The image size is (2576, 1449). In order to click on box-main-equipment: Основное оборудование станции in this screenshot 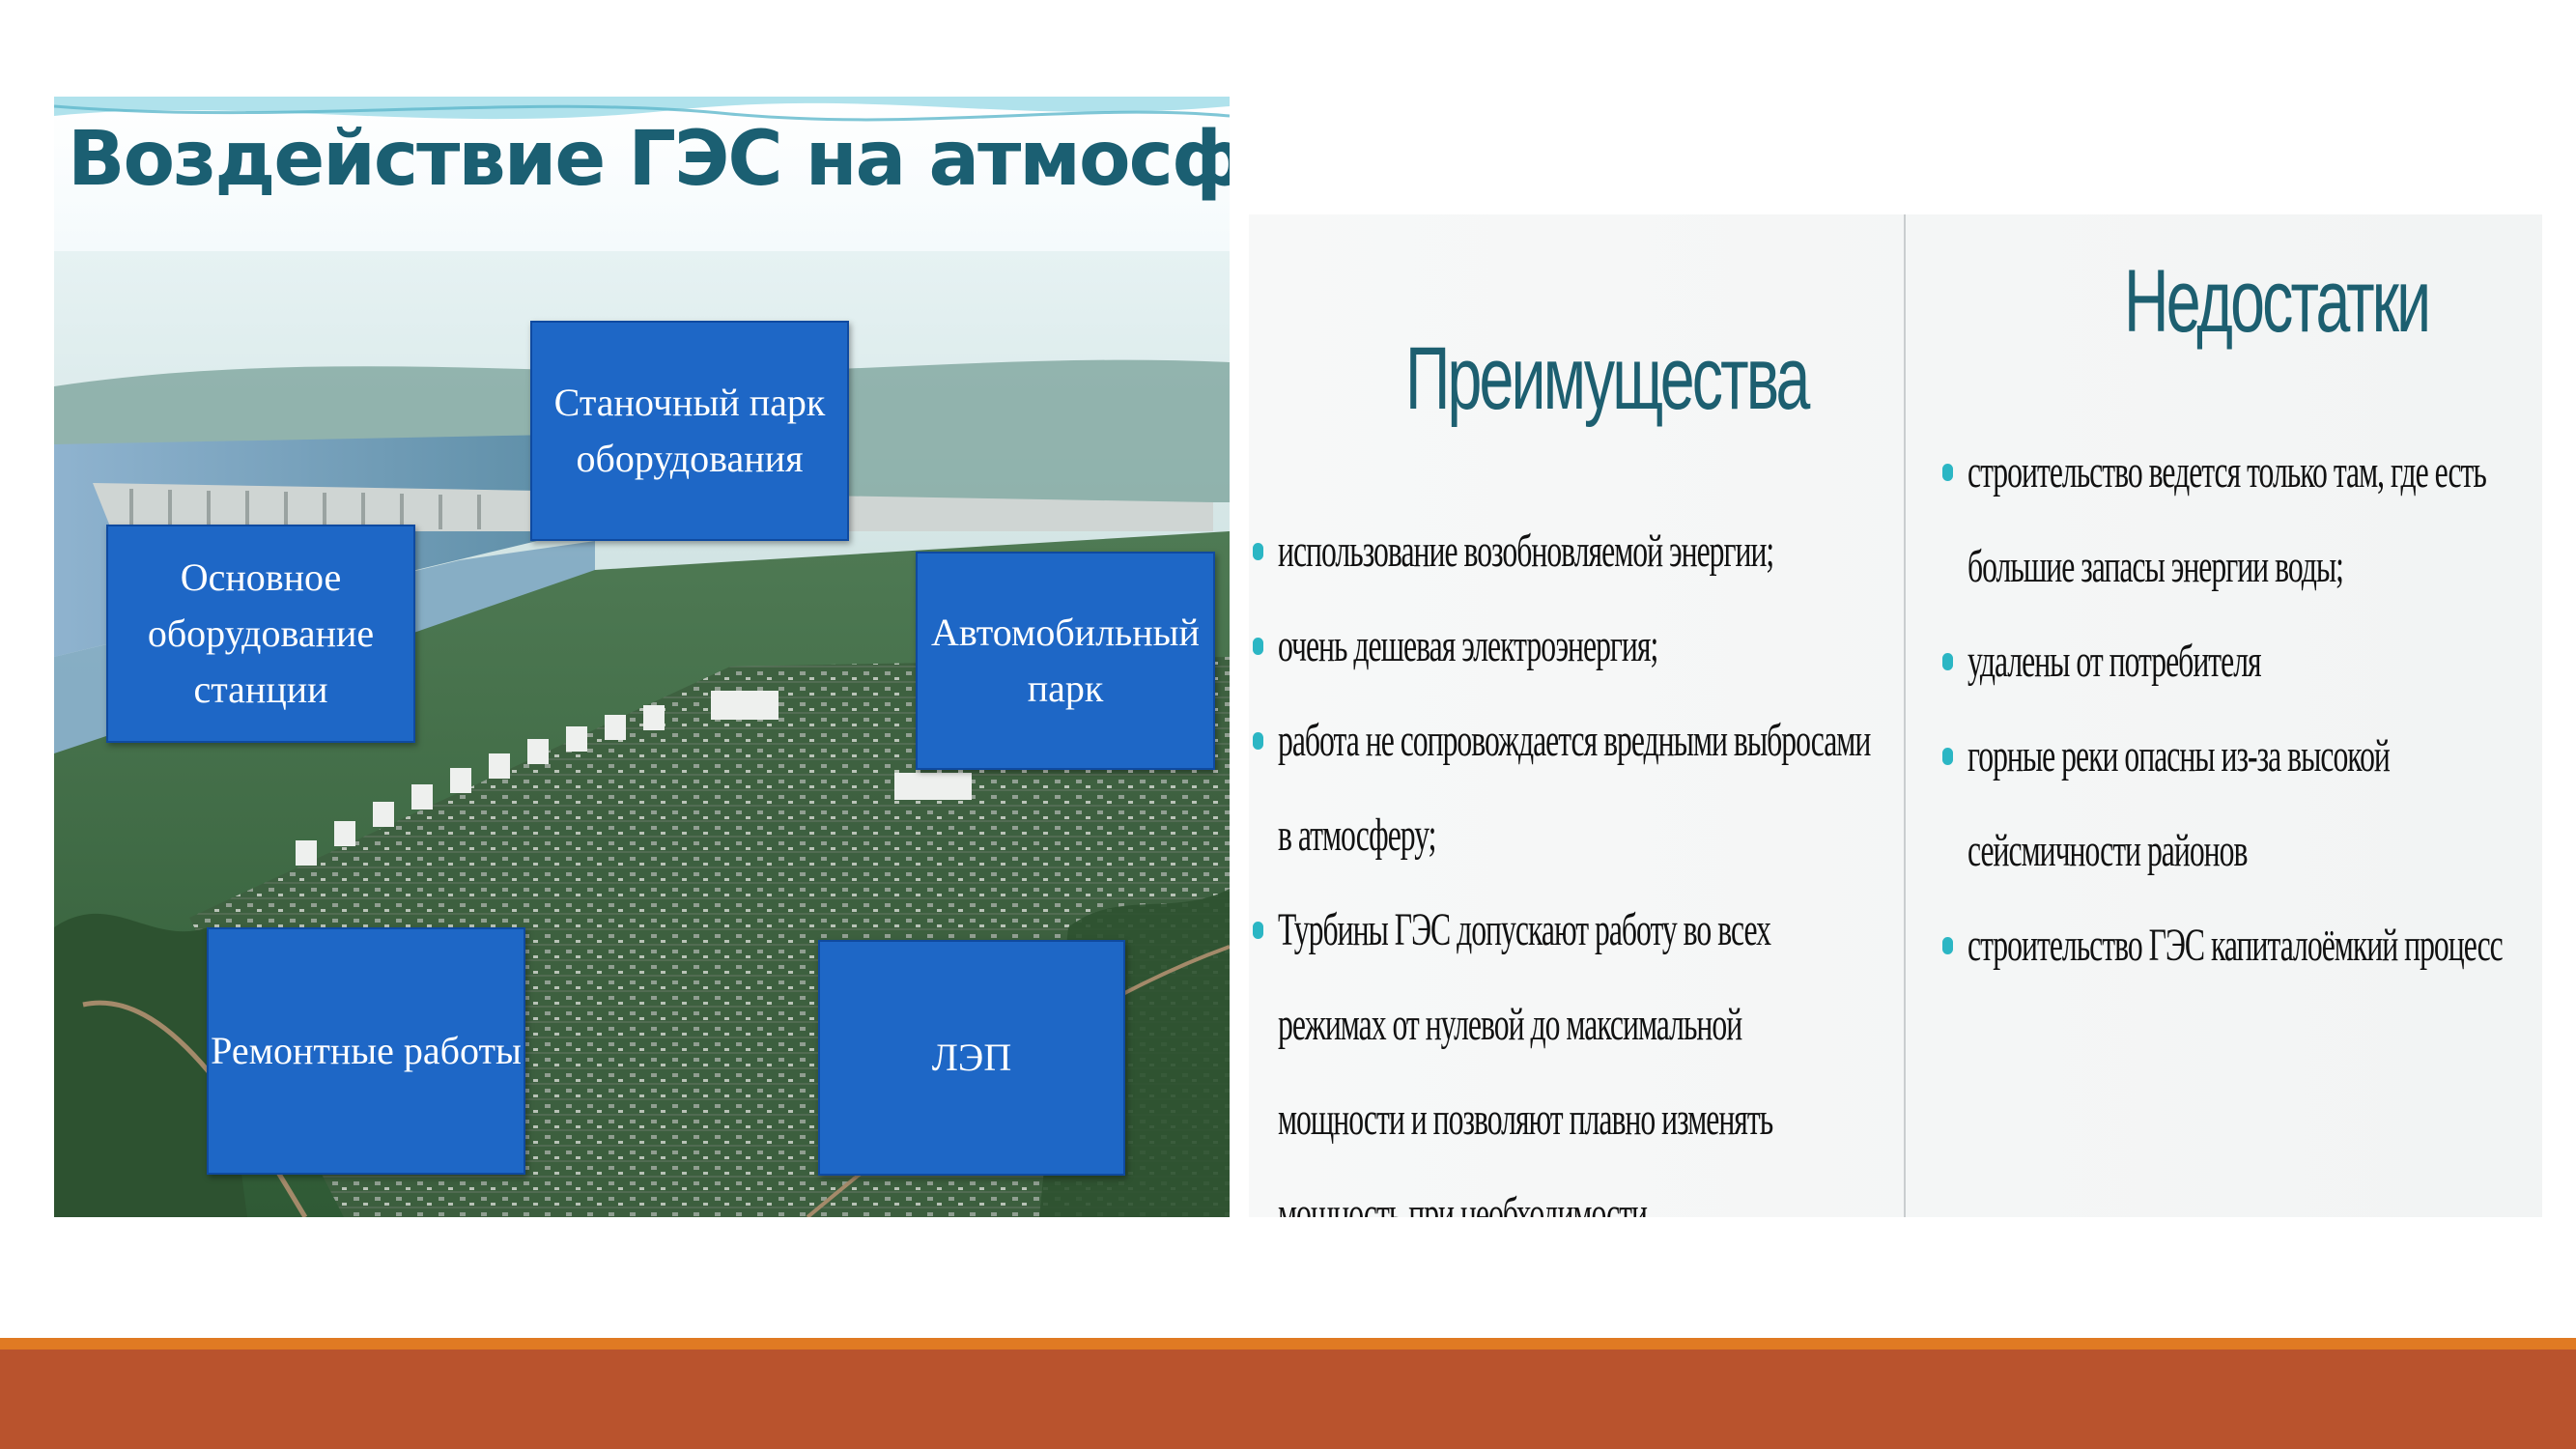, I will do `click(260, 634)`.